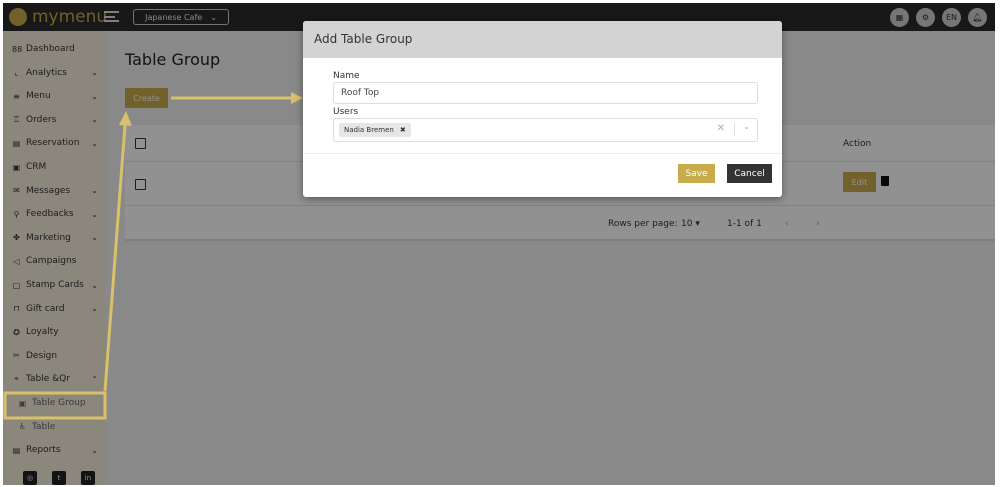 This screenshot has width=1000, height=487. I want to click on remove-chip-icon: ✖, so click(403, 130).